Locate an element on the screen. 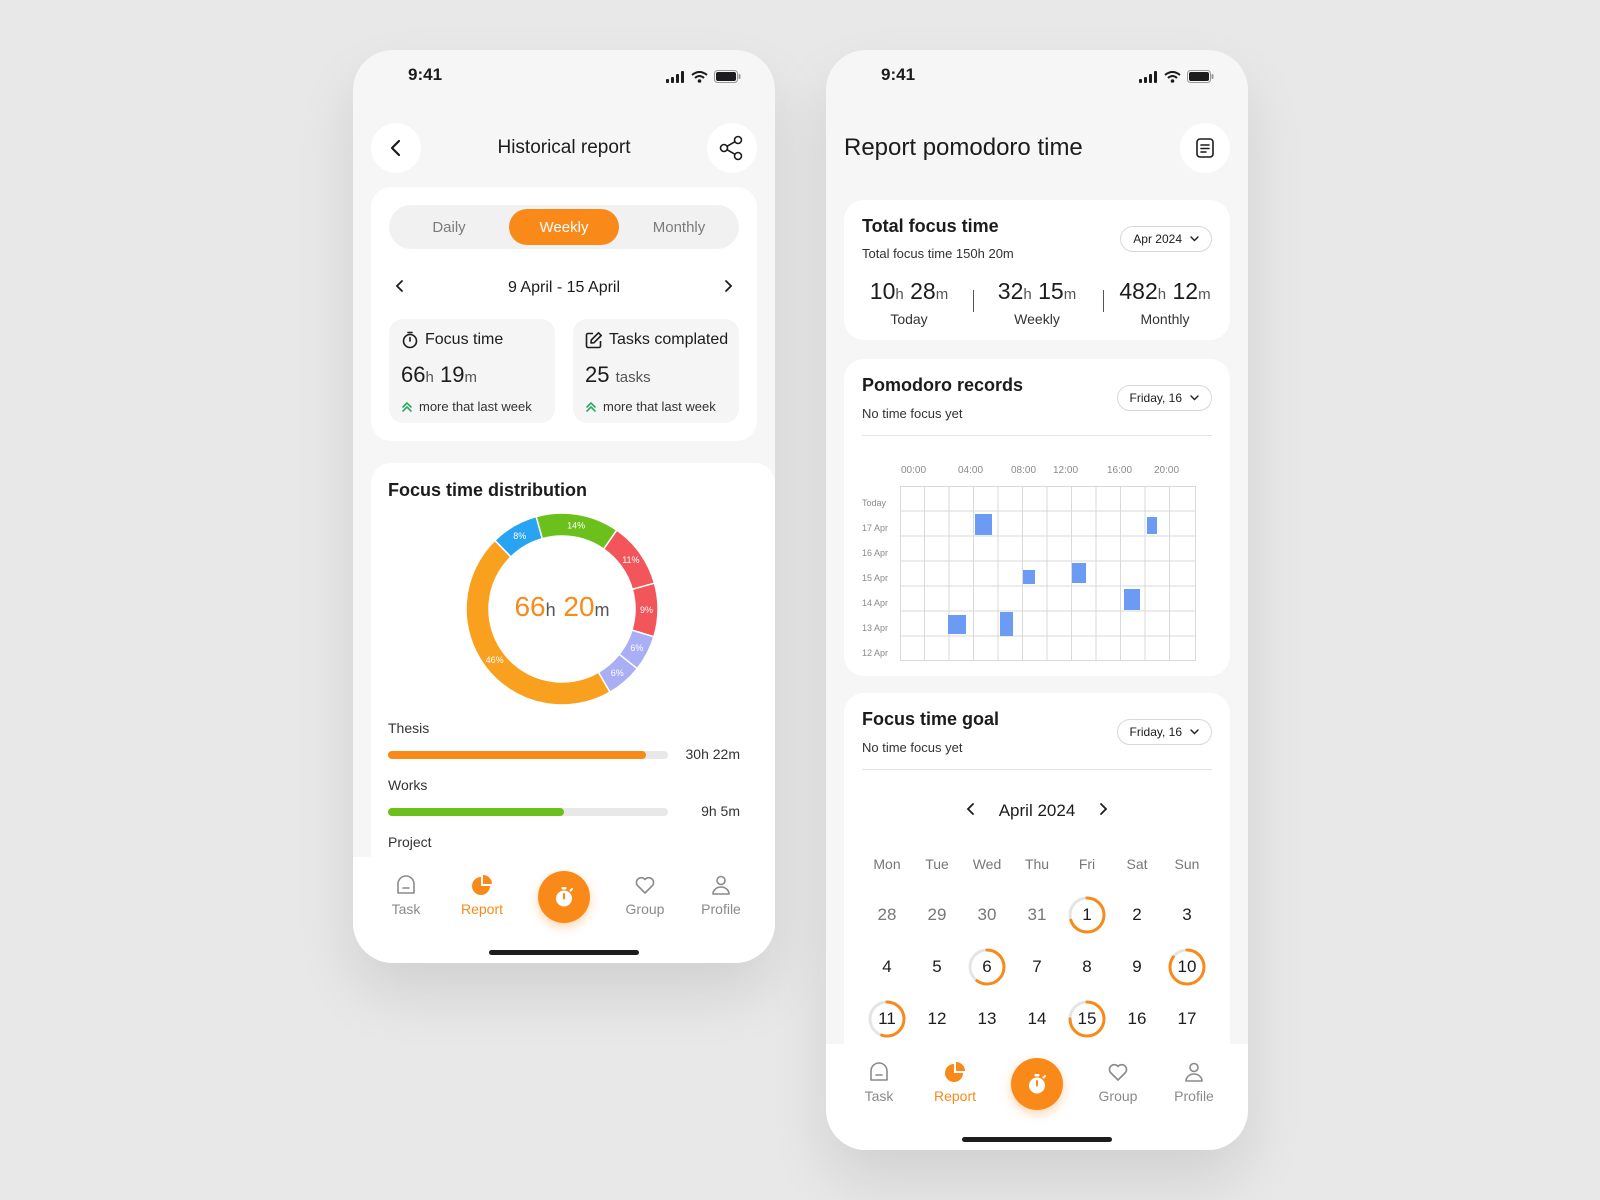 This screenshot has height=1200, width=1600. calendar-day: 13 is located at coordinates (987, 1019).